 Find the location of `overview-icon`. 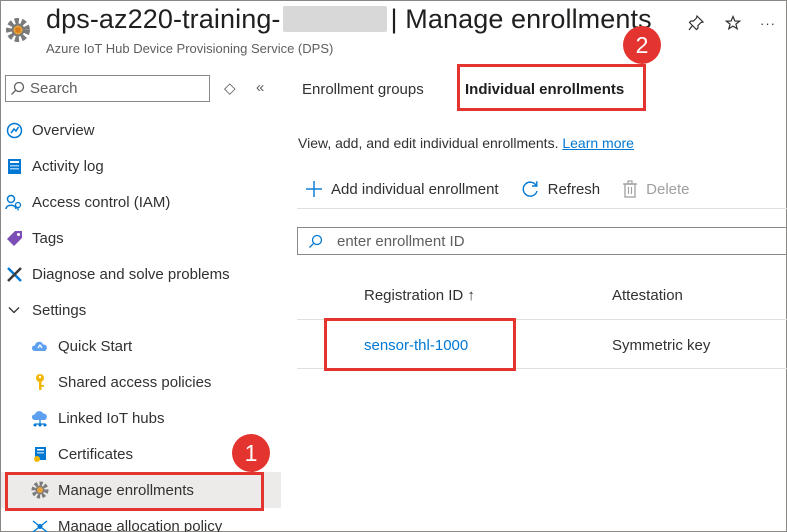

overview-icon is located at coordinates (14, 130).